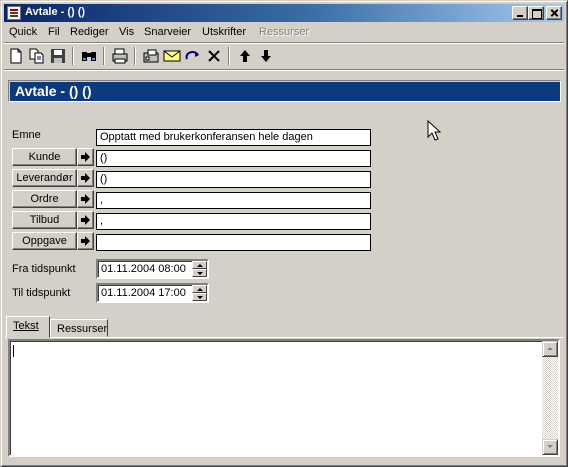 This screenshot has height=467, width=568. Describe the element at coordinates (23, 32) in the screenshot. I see `menu-quick: Quick` at that location.